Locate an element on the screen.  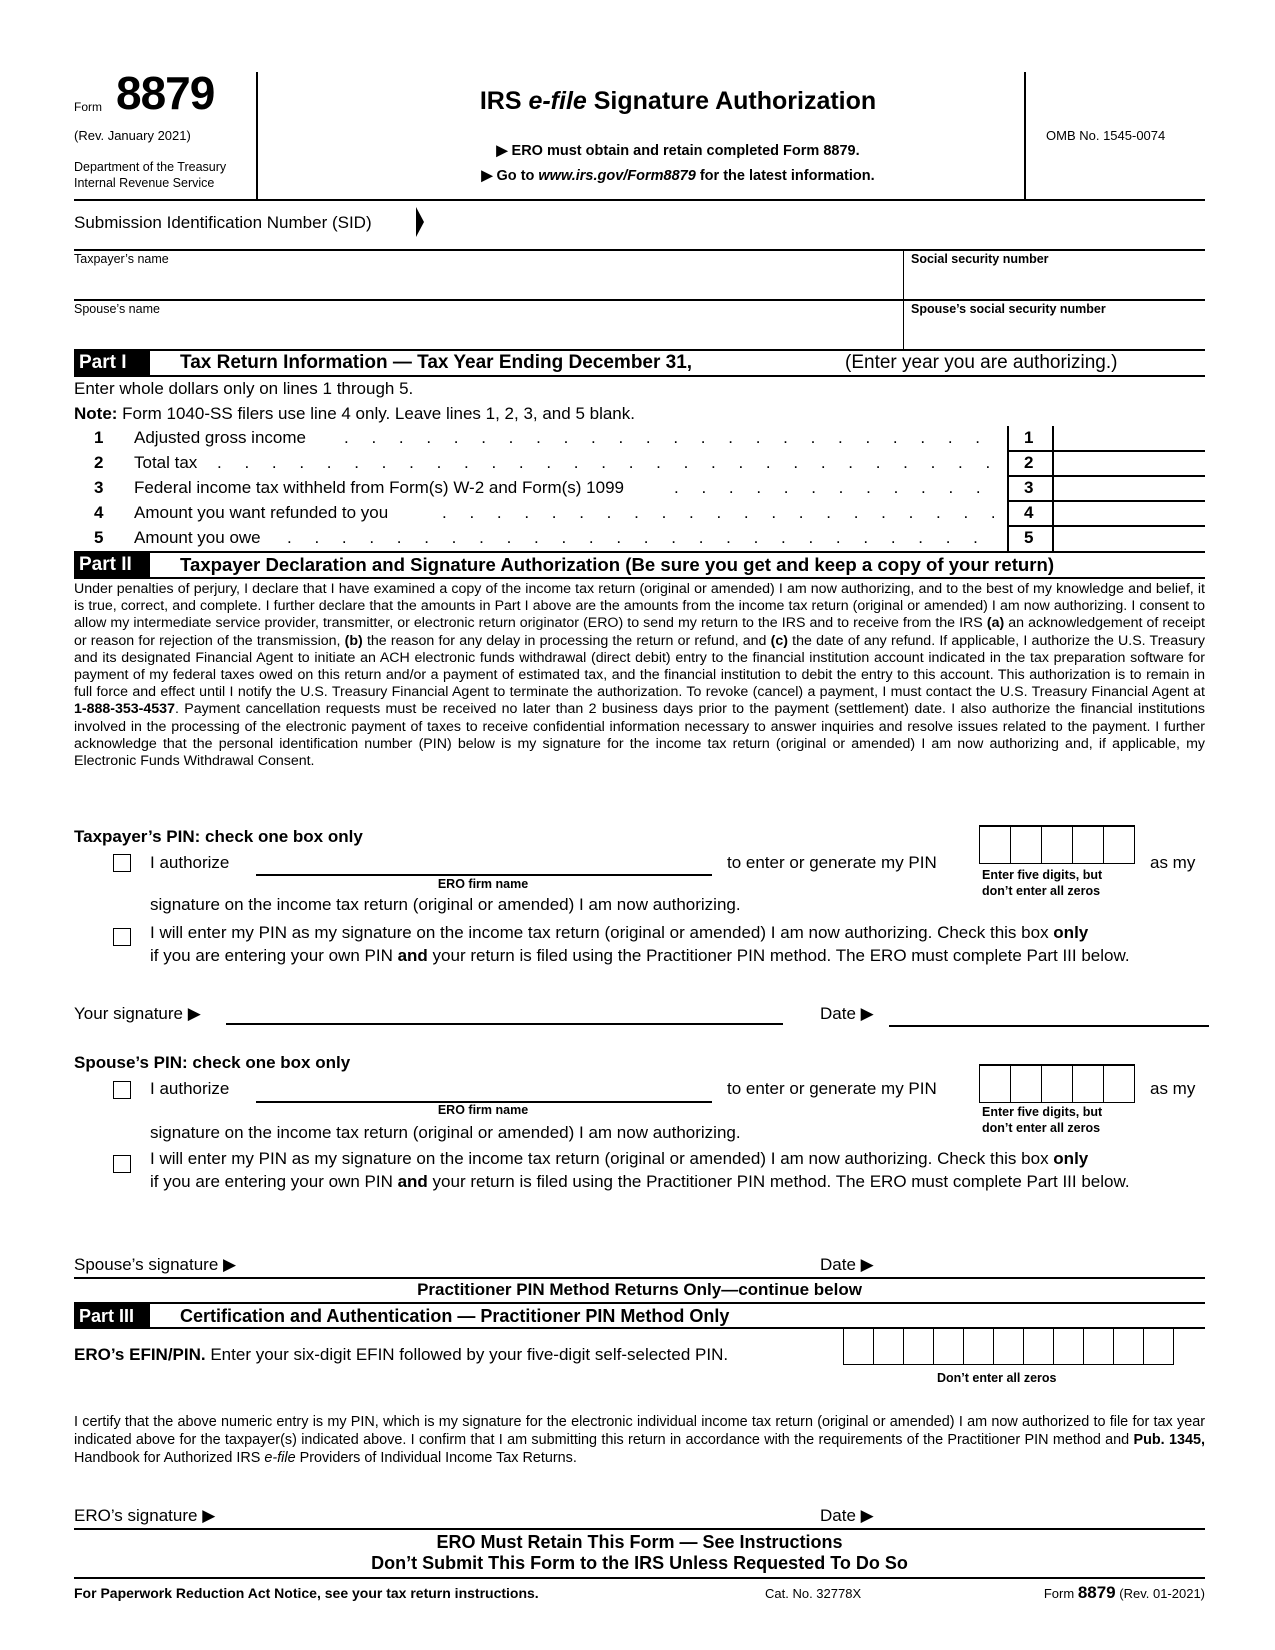
declaration-bold: (c) is located at coordinates (779, 640).